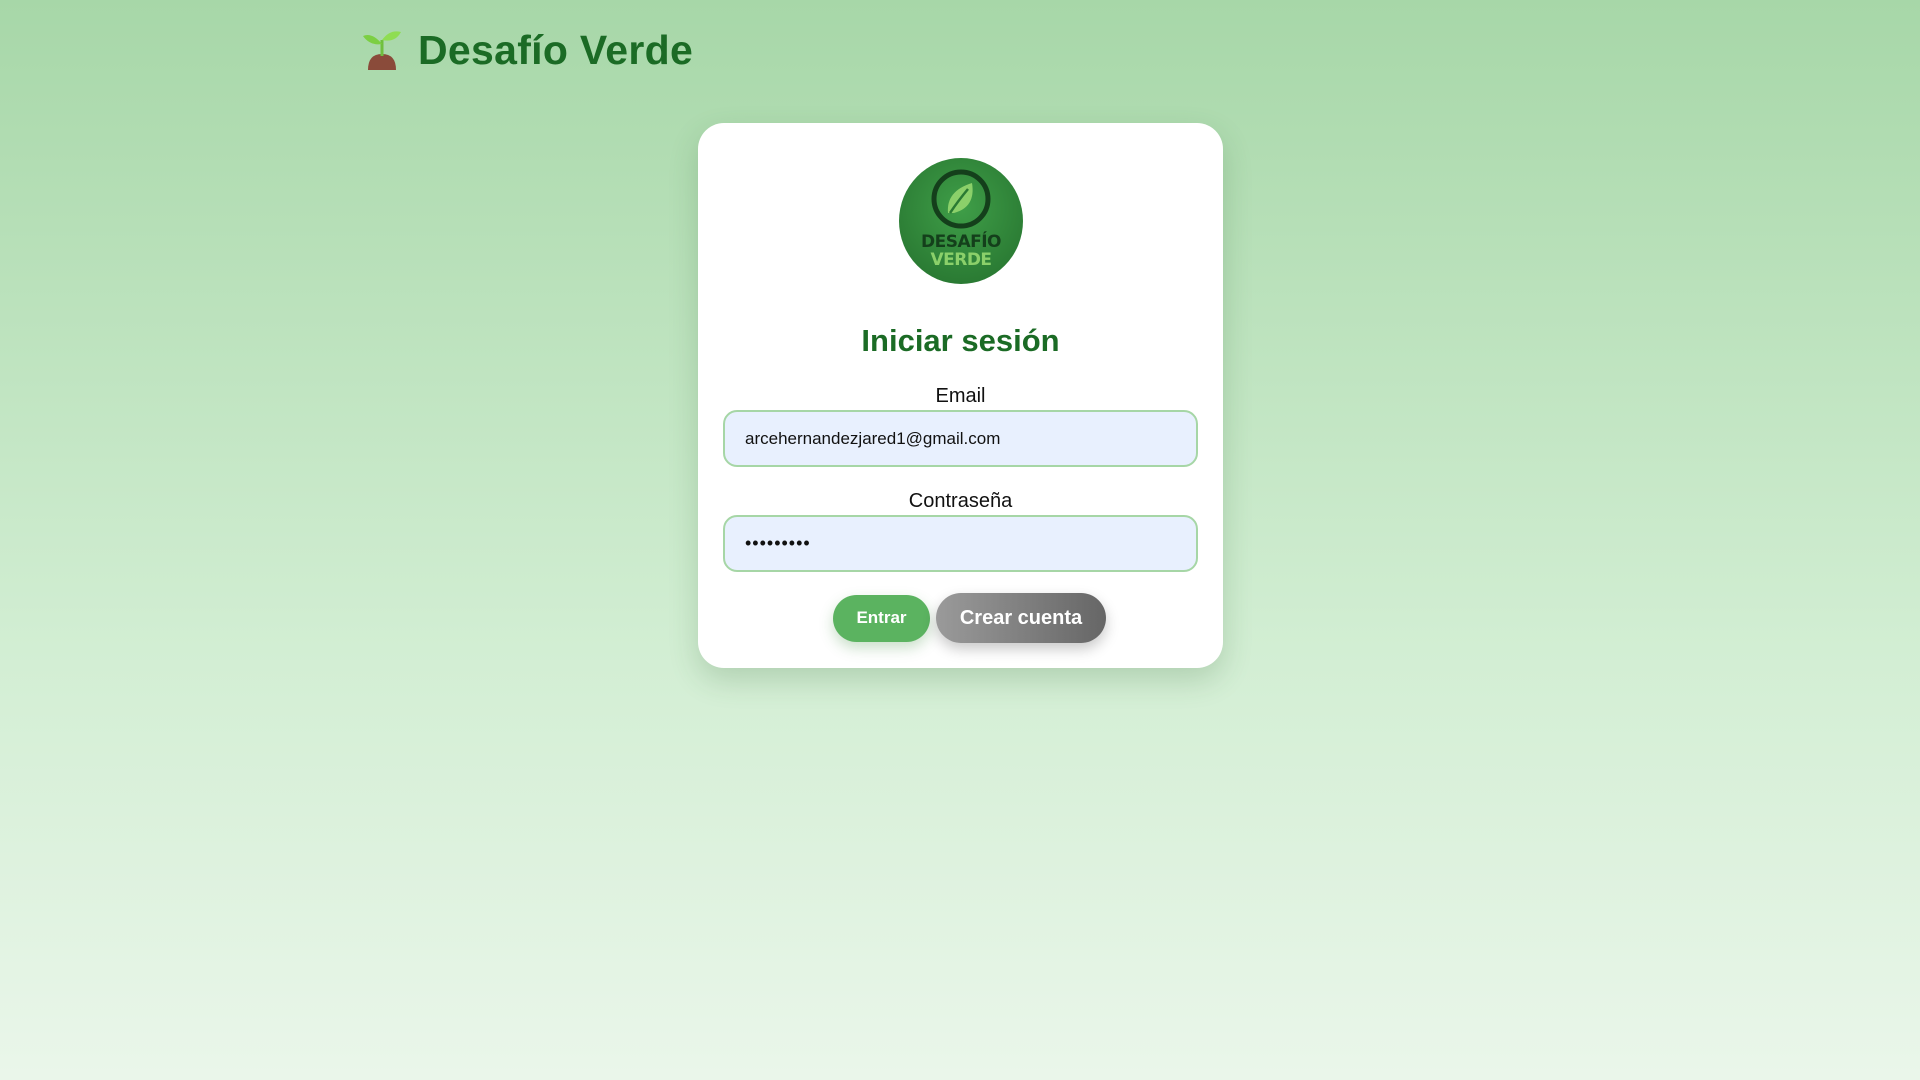 This screenshot has width=1920, height=1080. I want to click on enter-button: Entrar, so click(881, 618).